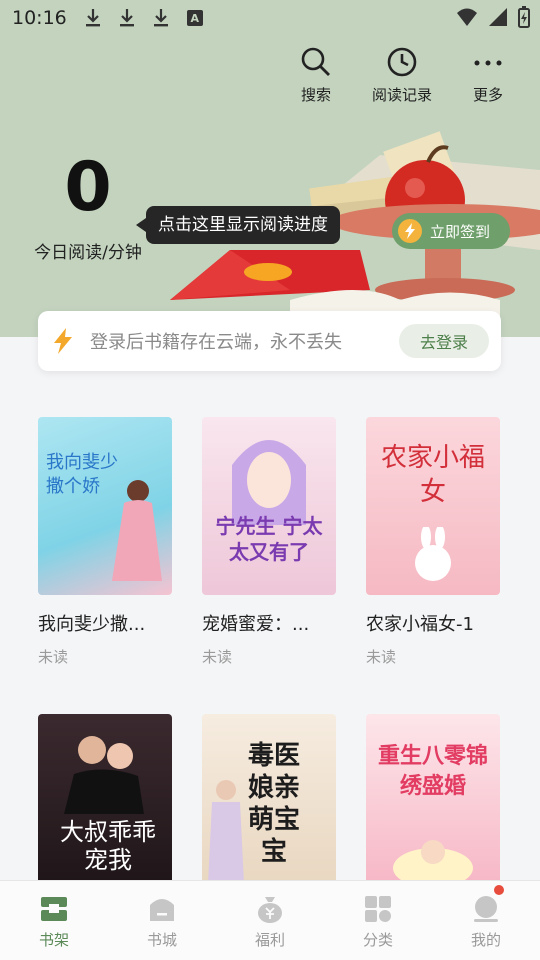 This screenshot has width=540, height=960. I want to click on book-cover: 毒医娘亲 萌宝宝, so click(269, 803).